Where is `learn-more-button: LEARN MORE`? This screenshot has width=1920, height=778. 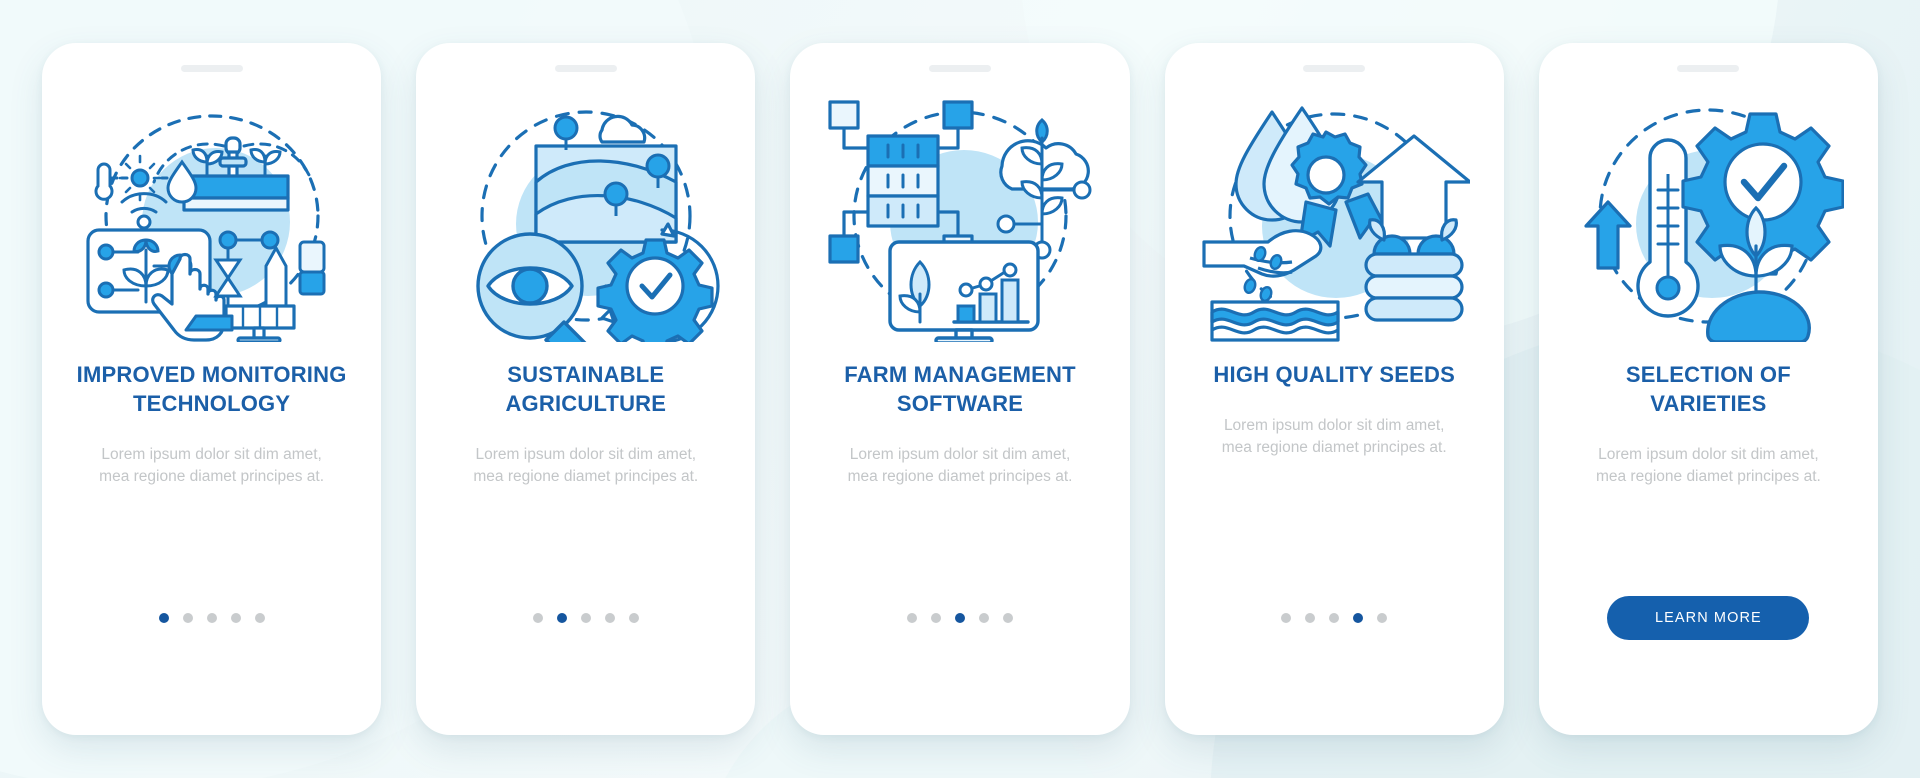
learn-more-button: LEARN MORE is located at coordinates (1708, 618).